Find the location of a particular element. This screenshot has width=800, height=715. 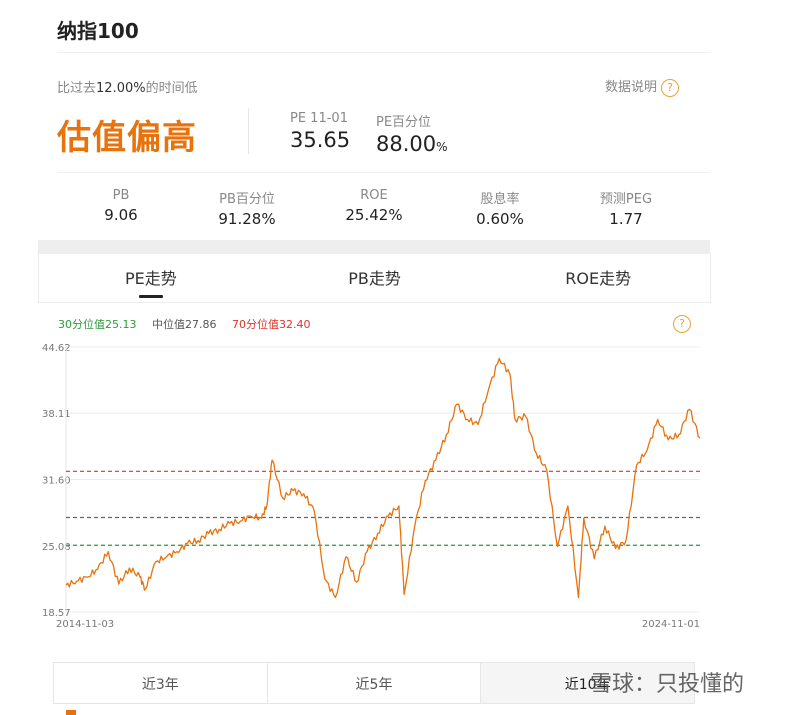

stat-pb-percentile: PB百分位 91.28% is located at coordinates (247, 208).